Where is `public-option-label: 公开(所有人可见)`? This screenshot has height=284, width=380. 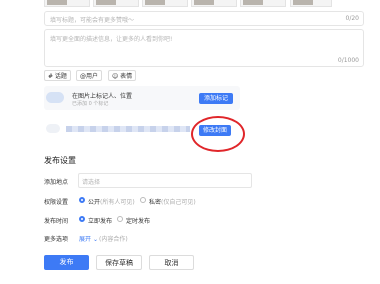 public-option-label: 公开(所有人可见) is located at coordinates (111, 201).